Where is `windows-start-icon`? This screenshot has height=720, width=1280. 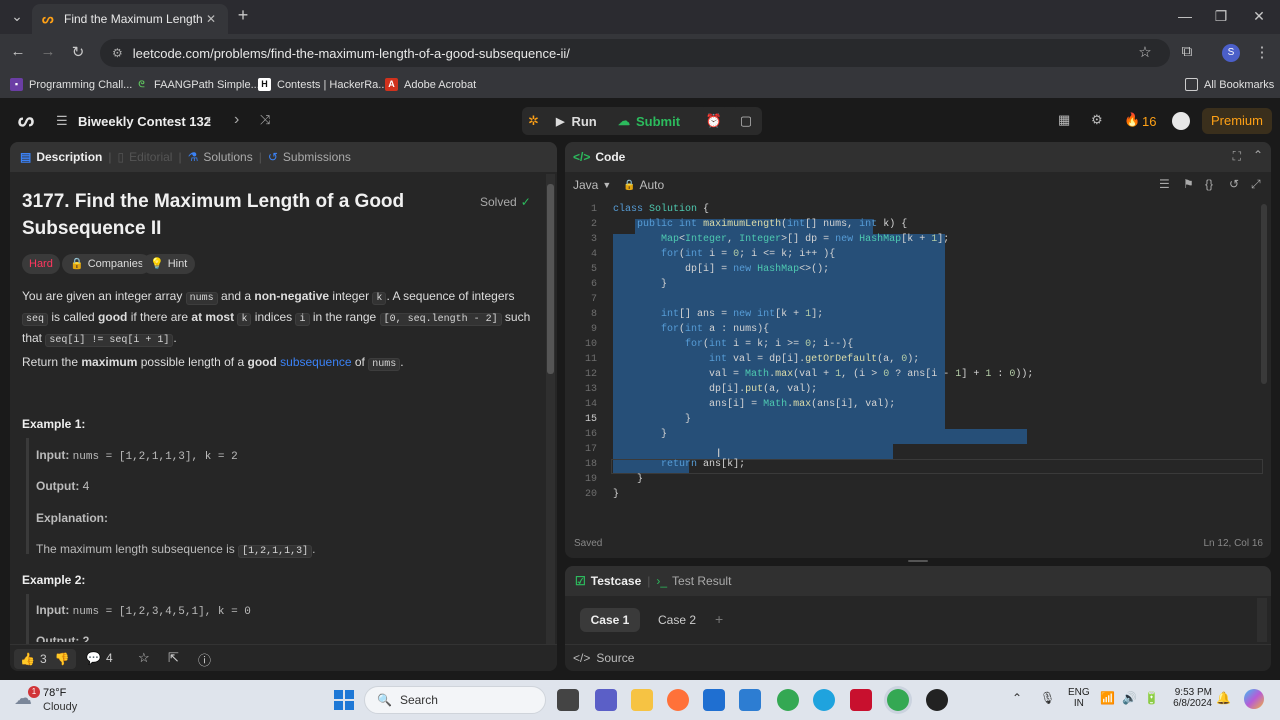
windows-start-icon is located at coordinates (344, 700).